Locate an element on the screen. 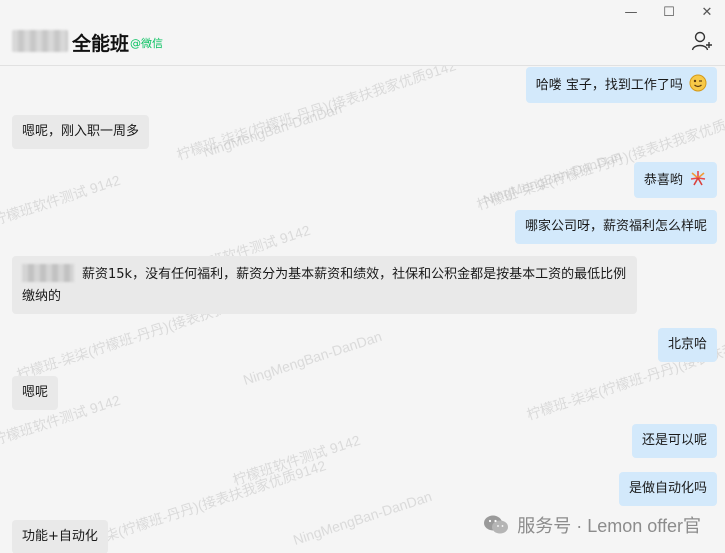 This screenshot has width=725, height=553. message-bubble: 嗯呢 is located at coordinates (35, 393).